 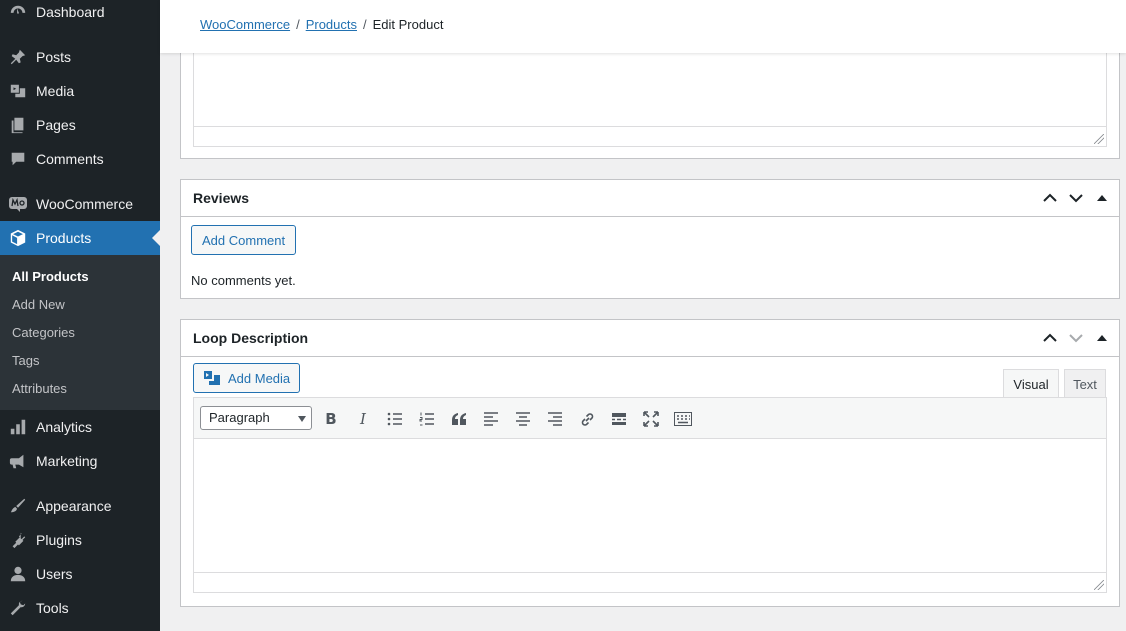 I want to click on add-media-label: Add Media, so click(x=259, y=378).